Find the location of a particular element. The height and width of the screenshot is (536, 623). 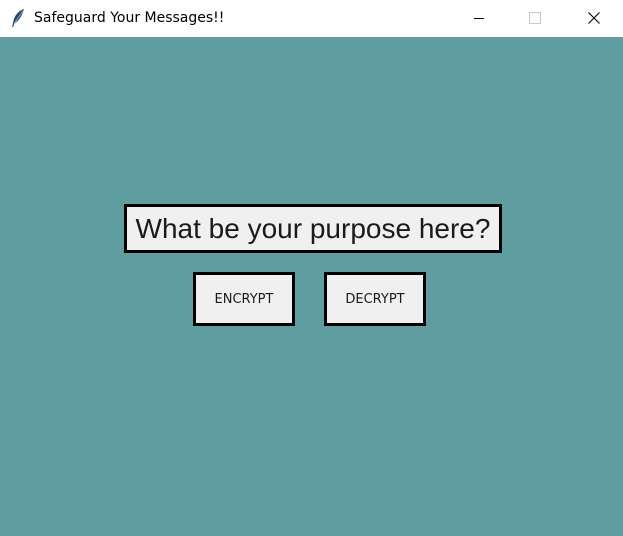

decrypt-button: DECRYPT is located at coordinates (375, 299).